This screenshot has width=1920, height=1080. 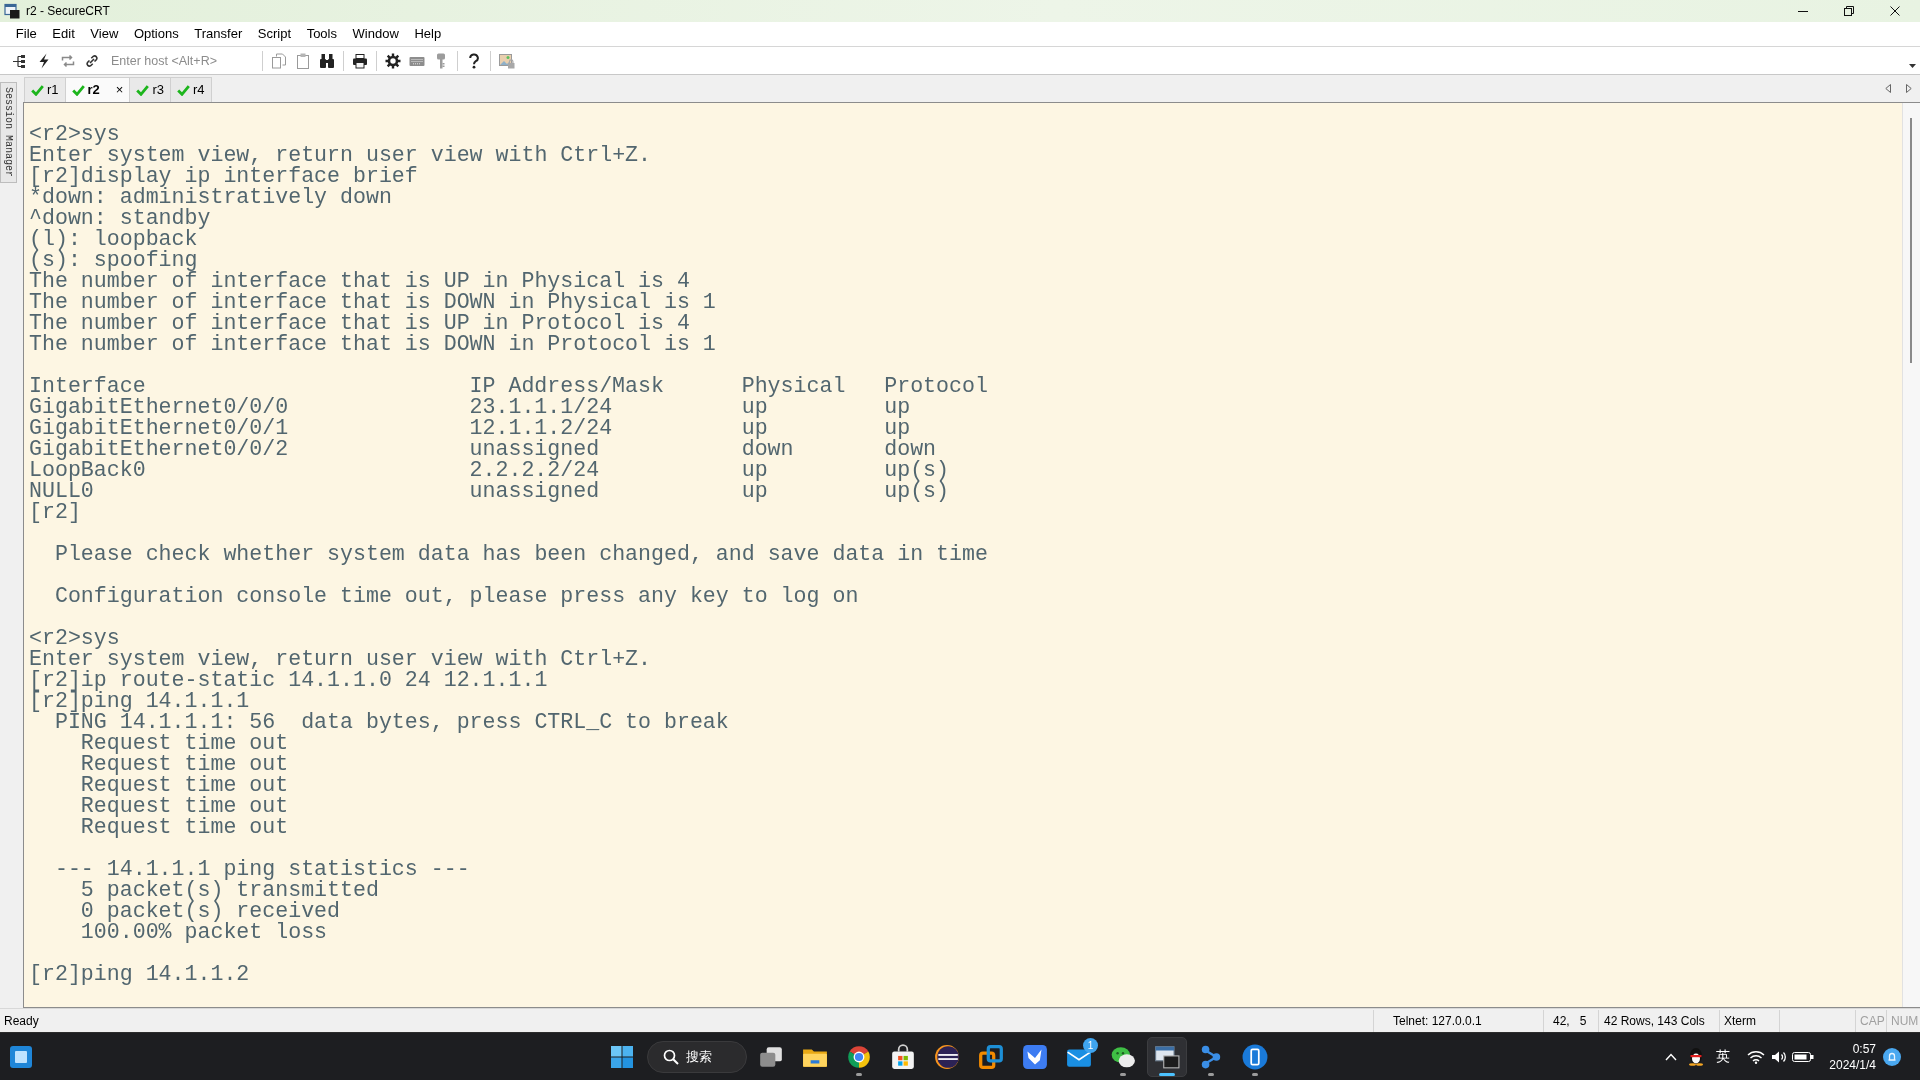 I want to click on wifi-icon, so click(x=1756, y=1056).